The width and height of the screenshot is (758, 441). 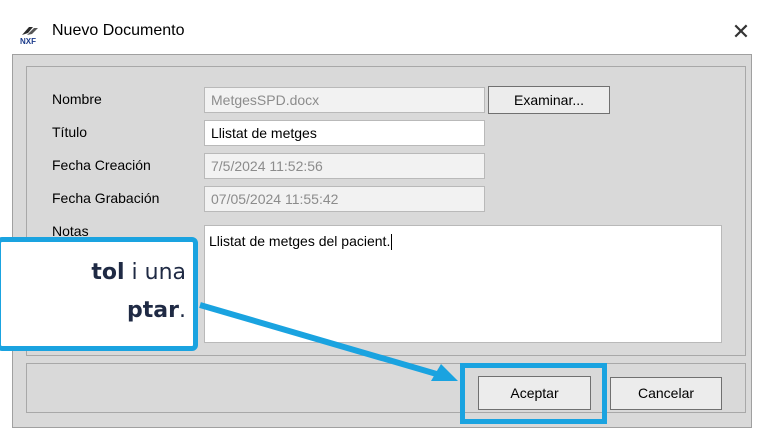 I want to click on callout-arrow-icon, so click(x=328, y=341).